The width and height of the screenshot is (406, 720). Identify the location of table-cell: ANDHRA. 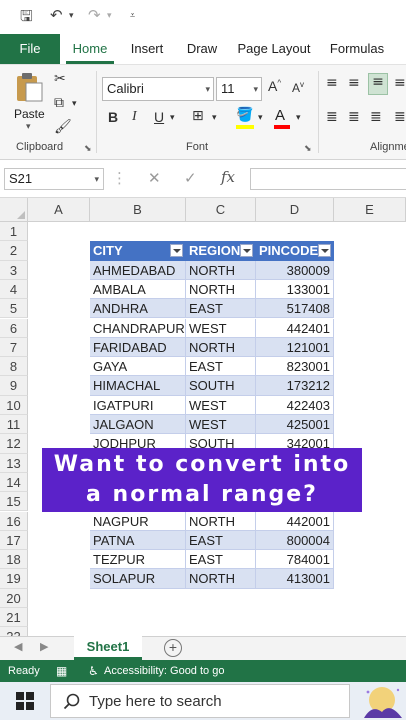
(138, 309).